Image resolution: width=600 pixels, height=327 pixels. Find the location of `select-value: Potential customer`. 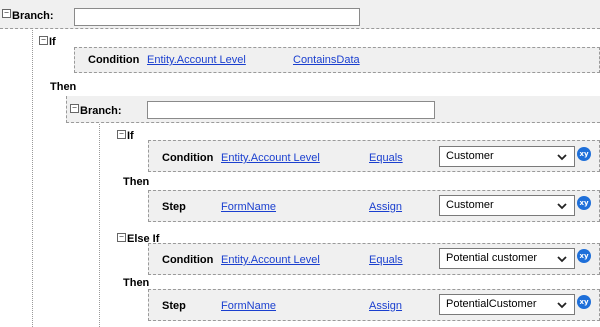

select-value: Potential customer is located at coordinates (492, 258).